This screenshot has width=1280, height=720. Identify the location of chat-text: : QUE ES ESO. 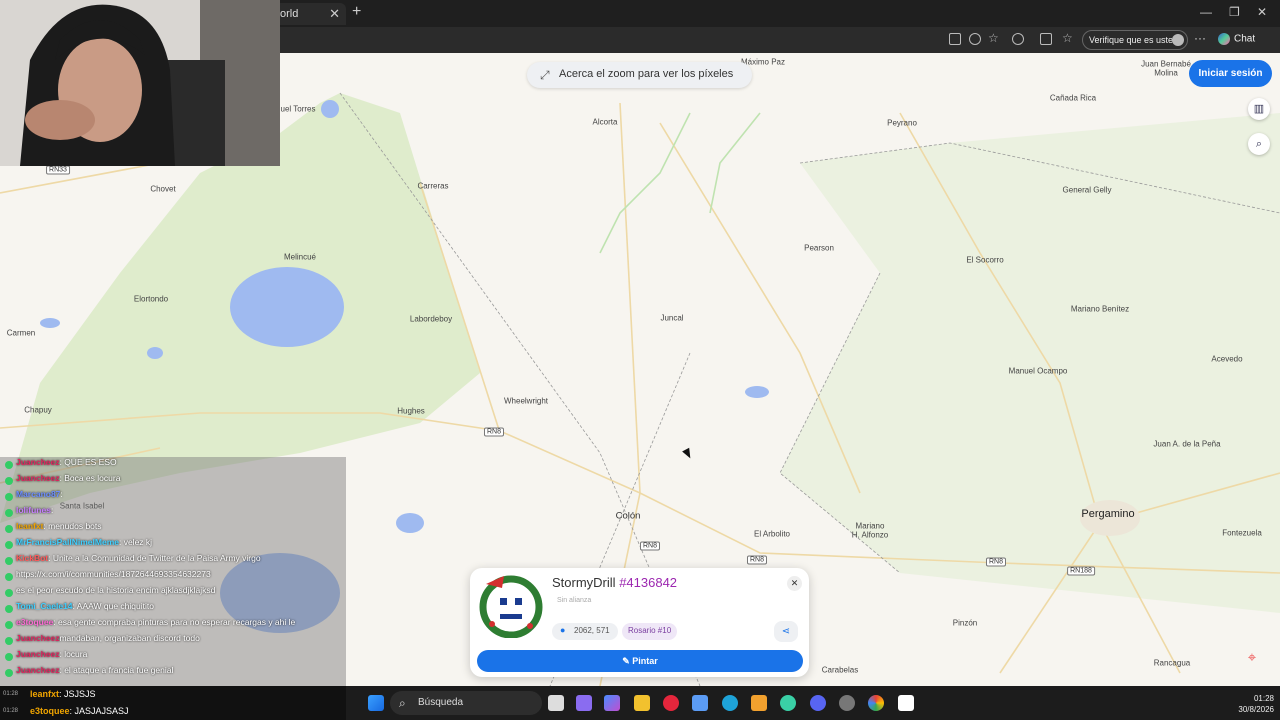
(88, 462).